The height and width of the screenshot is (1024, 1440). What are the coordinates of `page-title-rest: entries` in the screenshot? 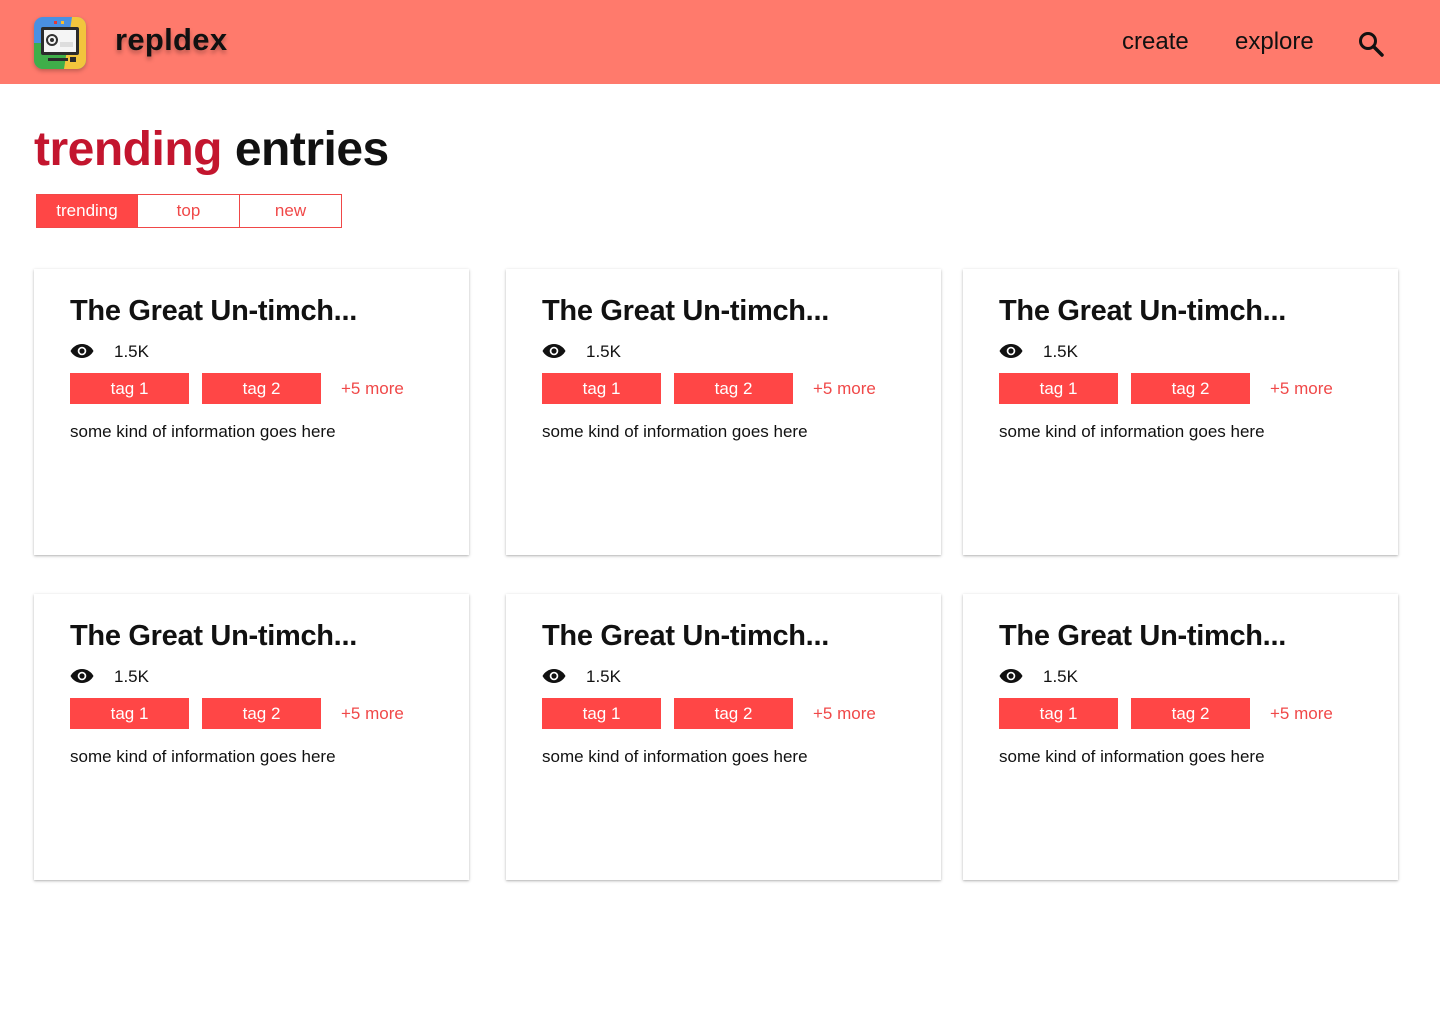 It's located at (311, 149).